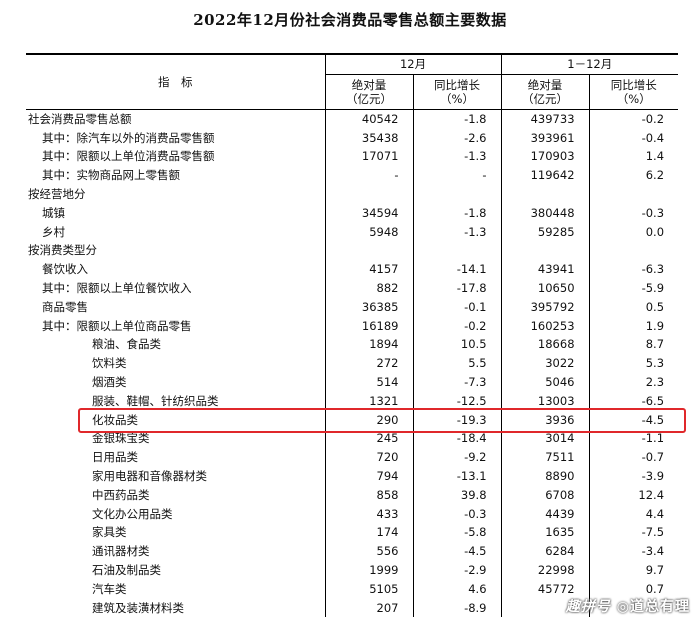 The image size is (700, 624). What do you see at coordinates (633, 119) in the screenshot?
I see `ytd-yoy-cell: -0.2` at bounding box center [633, 119].